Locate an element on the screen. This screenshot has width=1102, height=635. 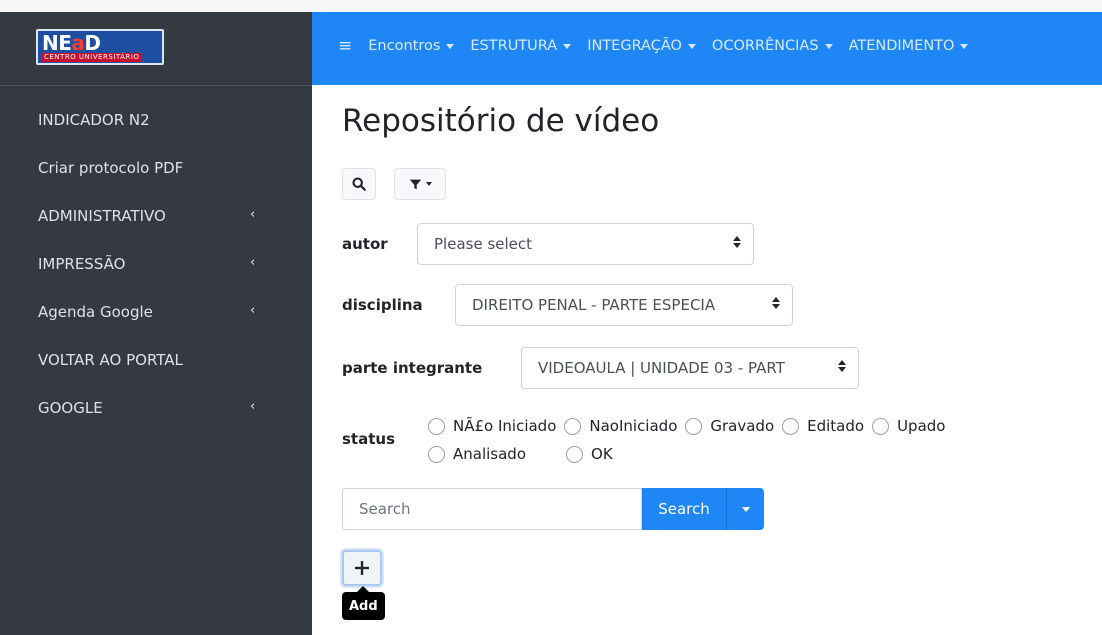
disciplina-select: DIREITO PENAL - PARTE ESPECIA is located at coordinates (624, 305).